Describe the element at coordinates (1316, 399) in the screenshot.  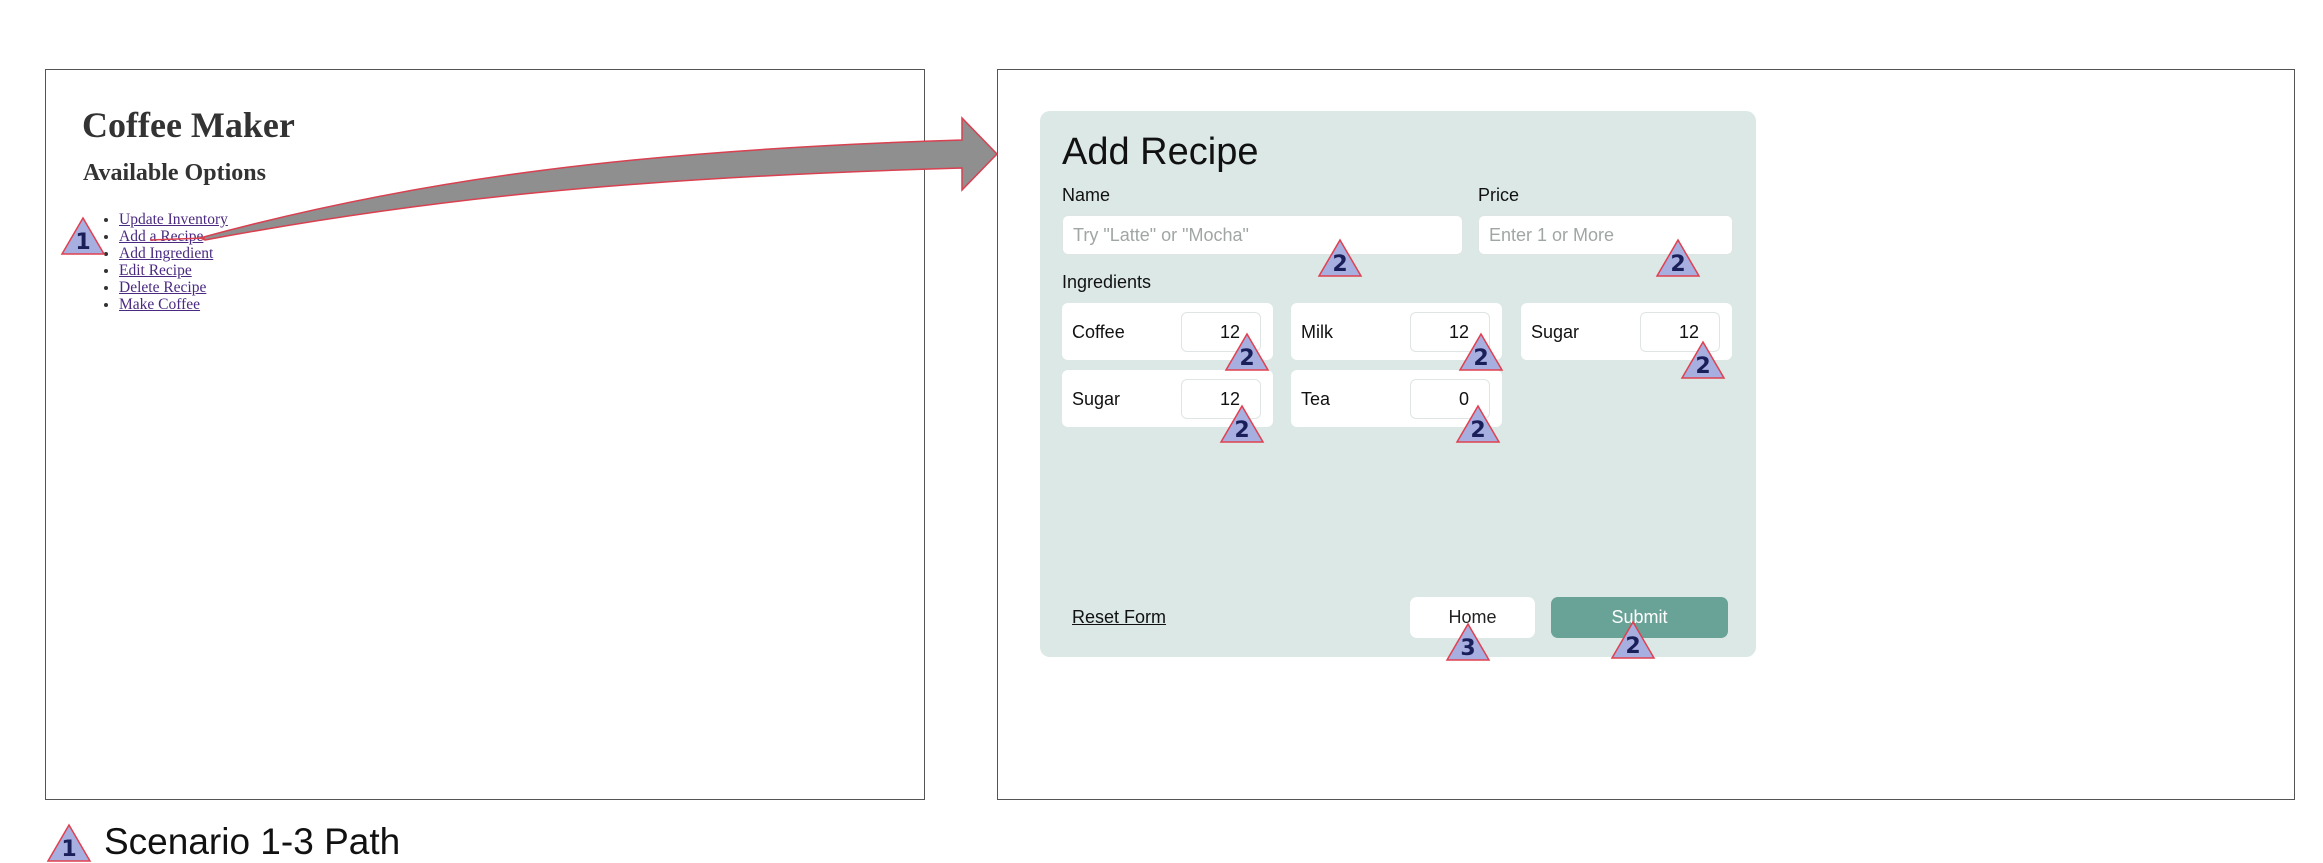
I see `ingredient-name: Tea` at that location.